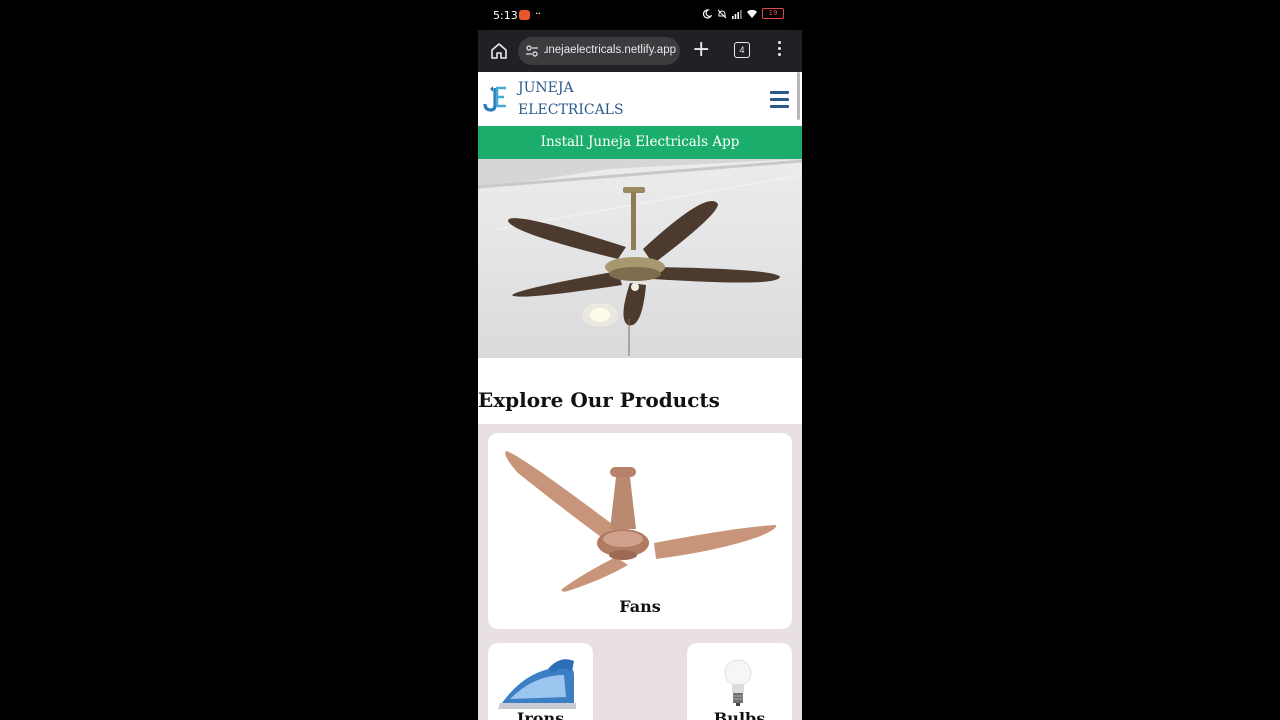 The image size is (1280, 720). I want to click on product-card-fans: Fans, so click(640, 531).